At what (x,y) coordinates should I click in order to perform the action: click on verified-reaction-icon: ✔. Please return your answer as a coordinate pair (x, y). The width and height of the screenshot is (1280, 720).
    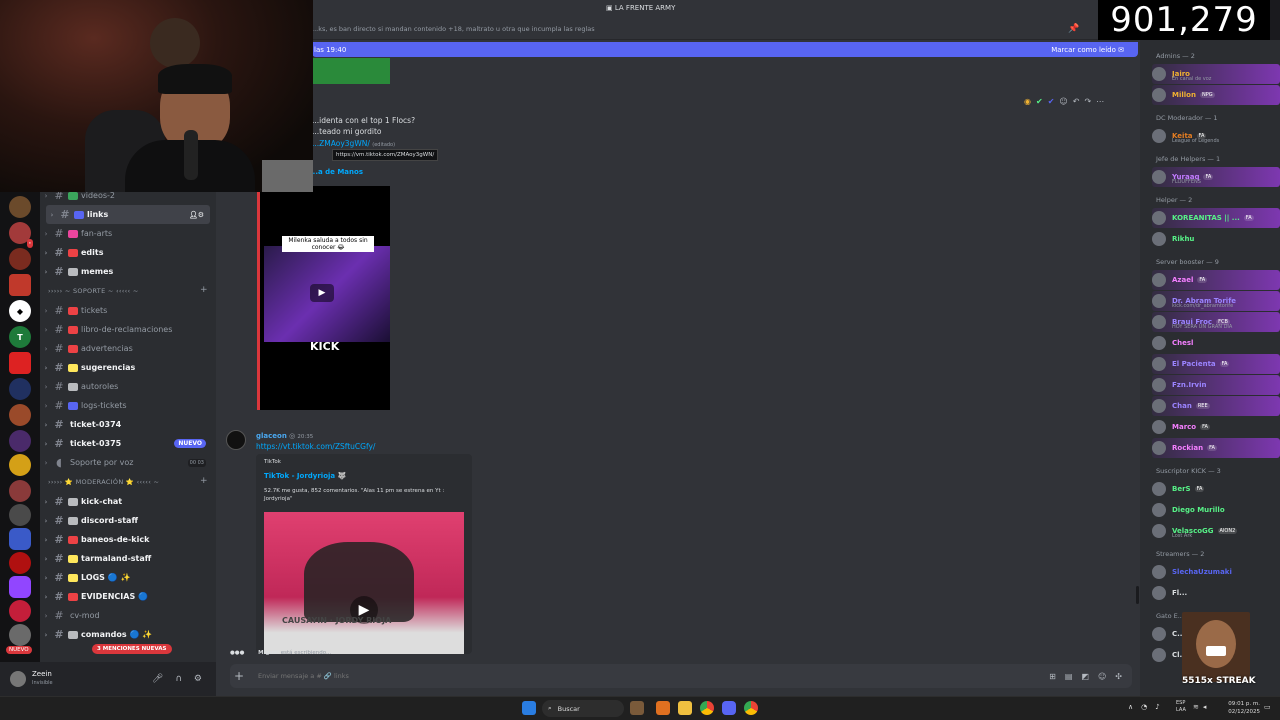
    Looking at the image, I should click on (1051, 101).